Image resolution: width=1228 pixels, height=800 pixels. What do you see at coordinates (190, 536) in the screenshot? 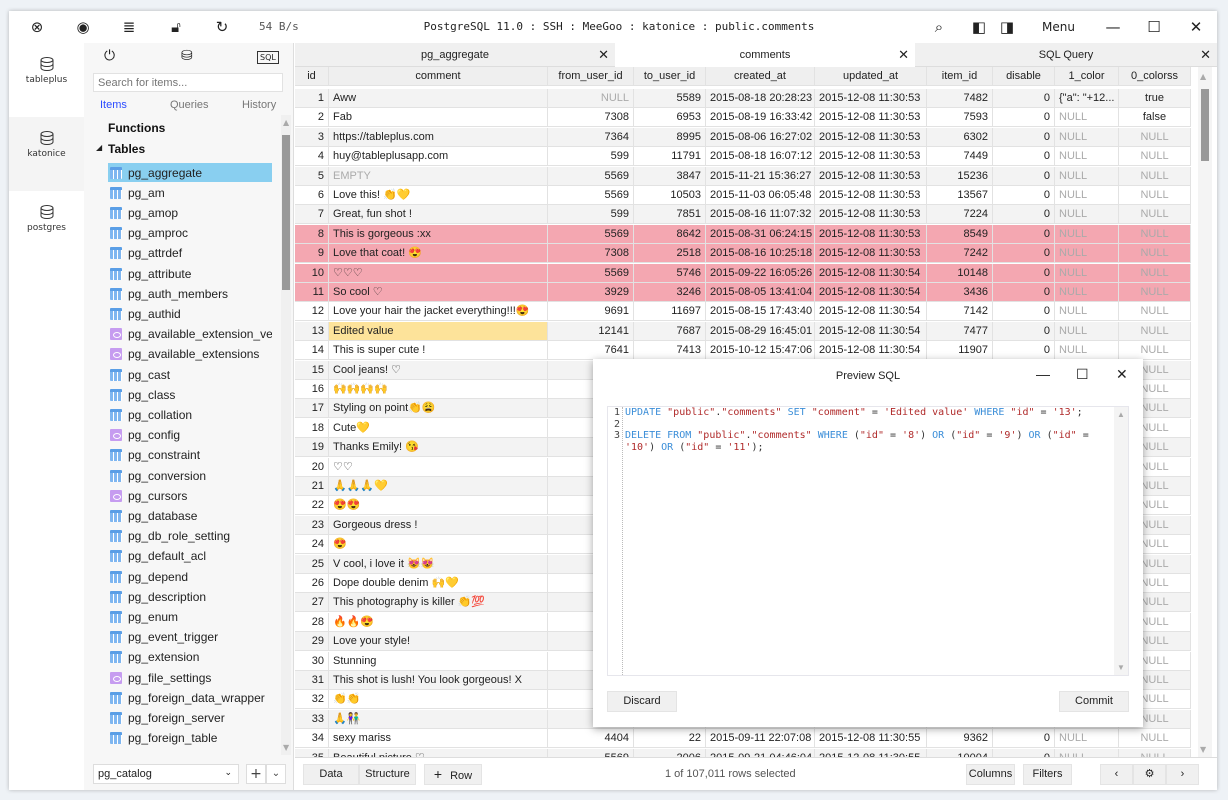
I see `sidebar-item-pg-db-role-setting: pg_db_role_setting` at bounding box center [190, 536].